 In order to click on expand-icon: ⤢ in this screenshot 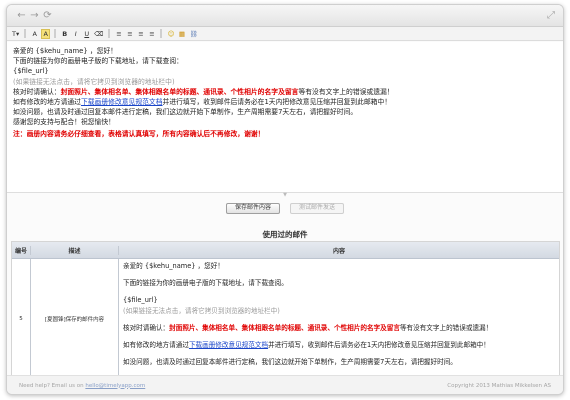, I will do `click(551, 15)`.